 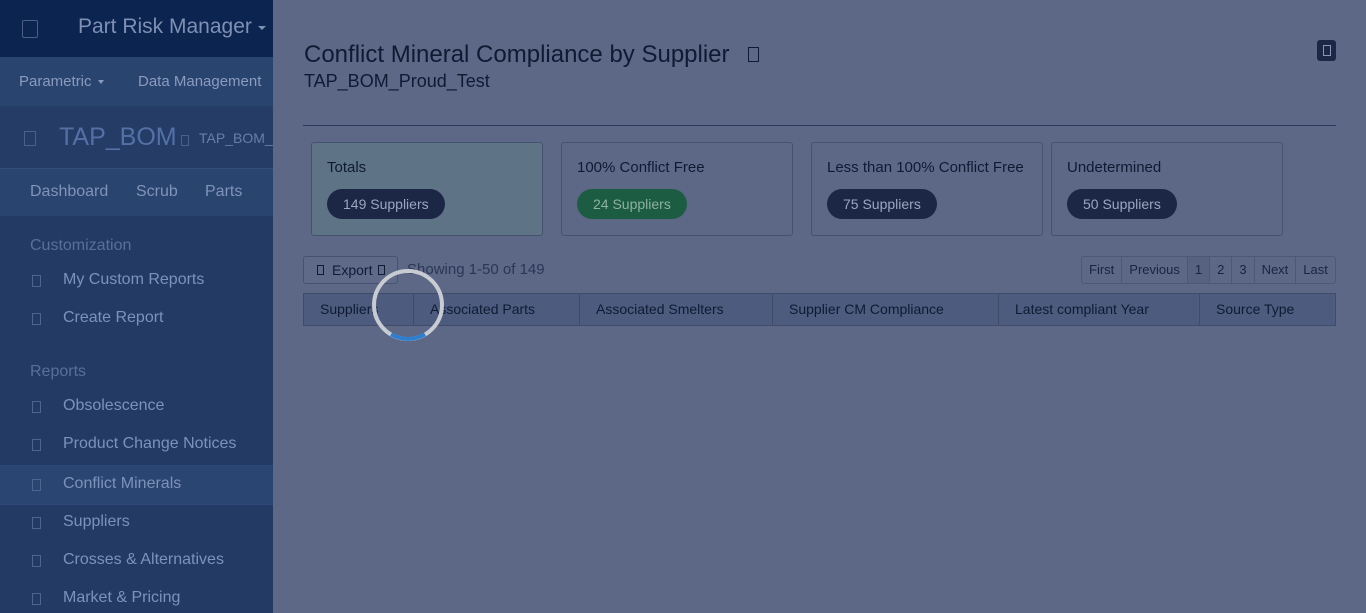 What do you see at coordinates (58, 371) in the screenshot?
I see `sidebar-section-reports: Reports` at bounding box center [58, 371].